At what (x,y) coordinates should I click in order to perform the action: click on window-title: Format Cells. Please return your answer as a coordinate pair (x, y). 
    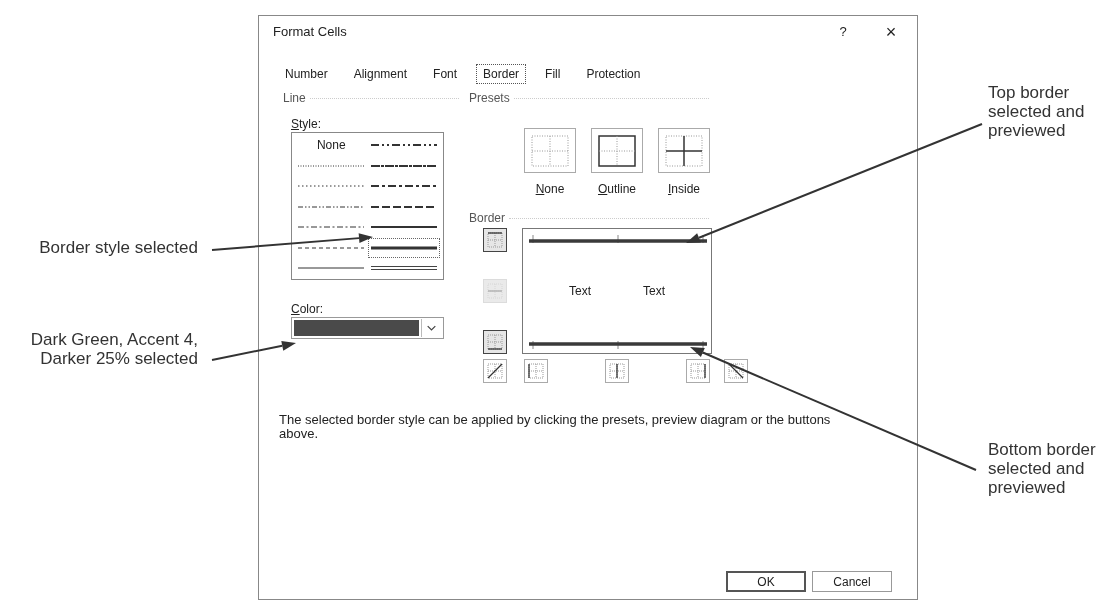
    Looking at the image, I should click on (310, 32).